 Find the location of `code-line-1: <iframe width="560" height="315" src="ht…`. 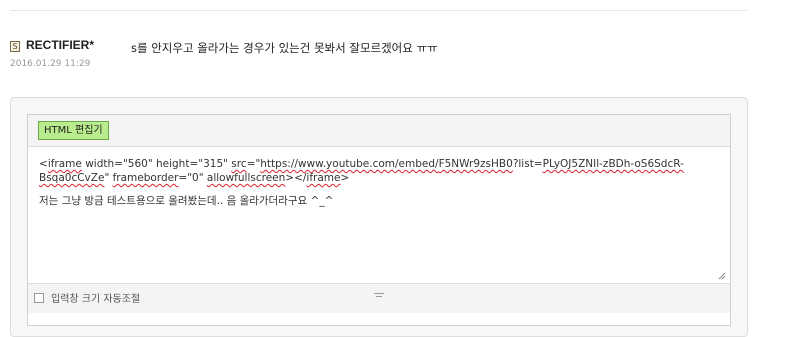

code-line-1: <iframe width="560" height="315" src="ht… is located at coordinates (361, 164).